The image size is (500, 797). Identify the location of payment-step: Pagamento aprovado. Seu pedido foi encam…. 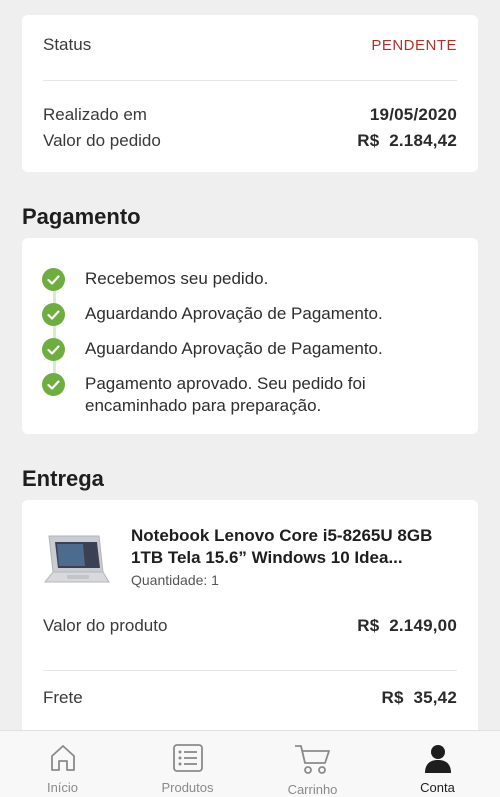
(250, 395).